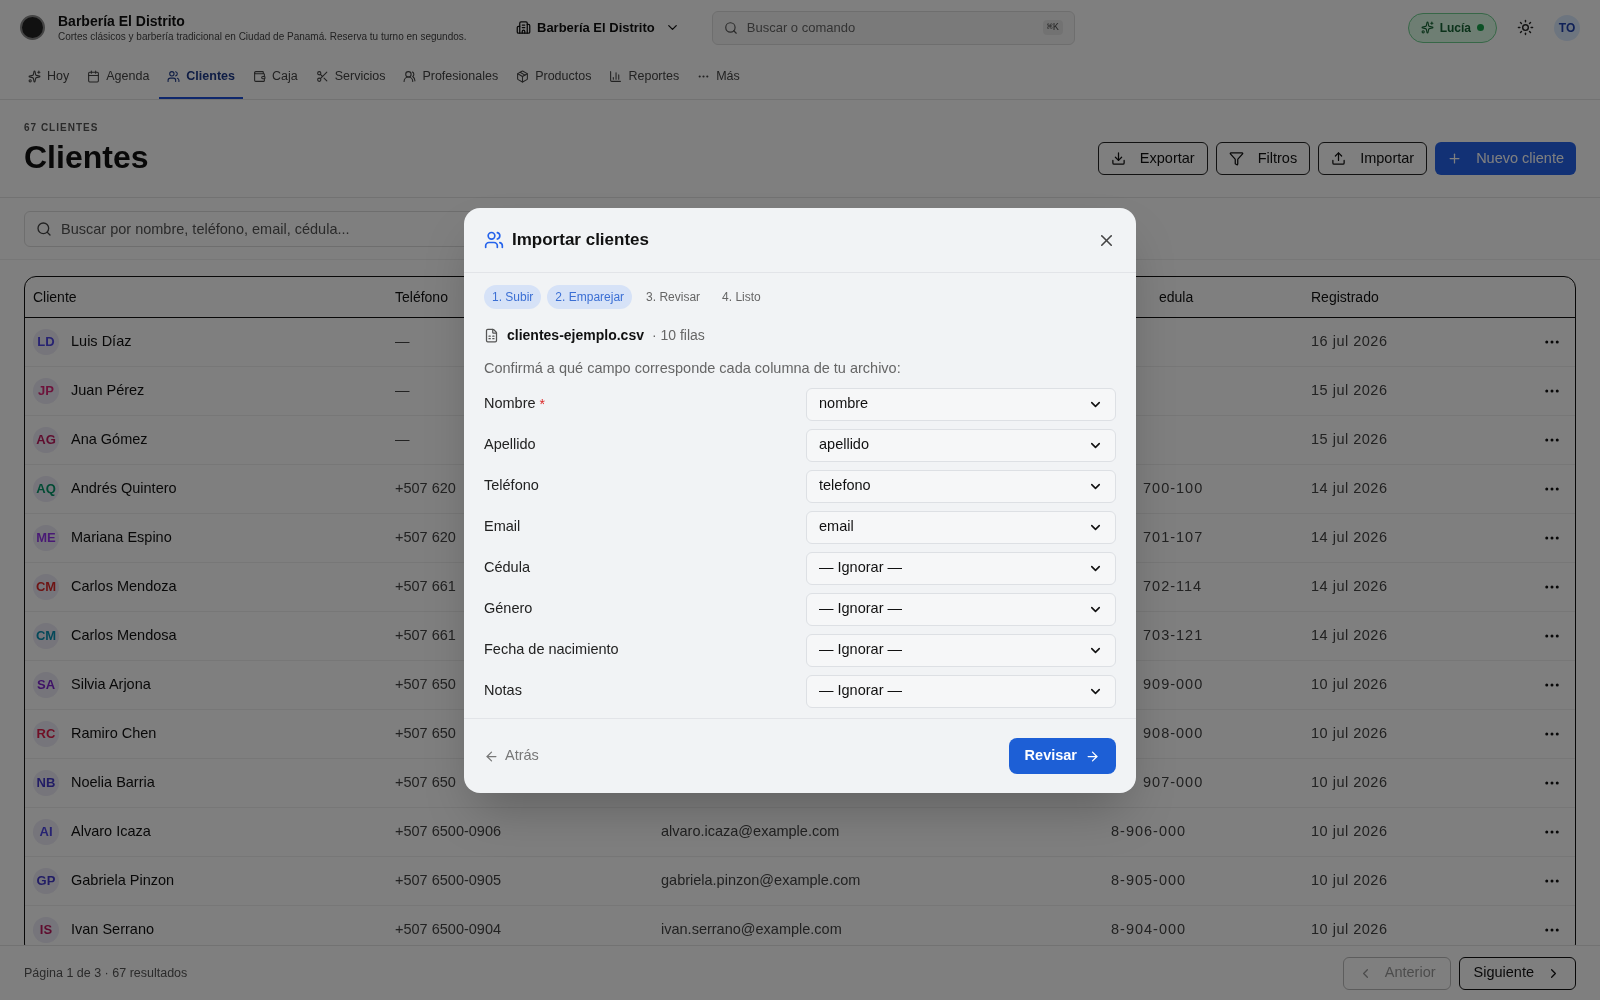 This screenshot has height=1000, width=1600. What do you see at coordinates (108, 391) in the screenshot?
I see `client-name: Juan Pérez` at bounding box center [108, 391].